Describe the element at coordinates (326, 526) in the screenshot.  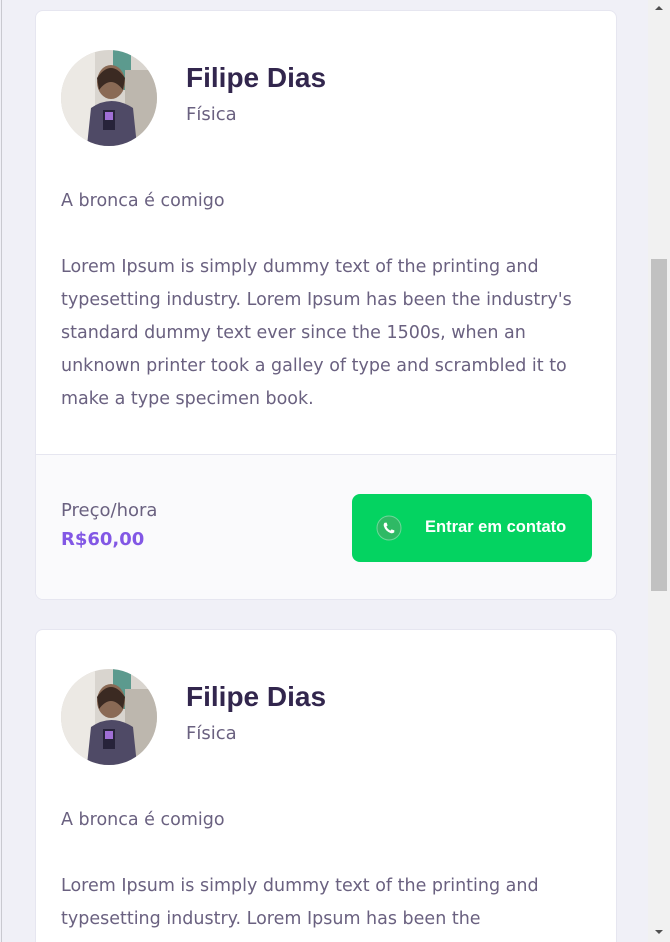
I see `card-footer: Preço/hora R$60,00 Entrar em contato` at that location.